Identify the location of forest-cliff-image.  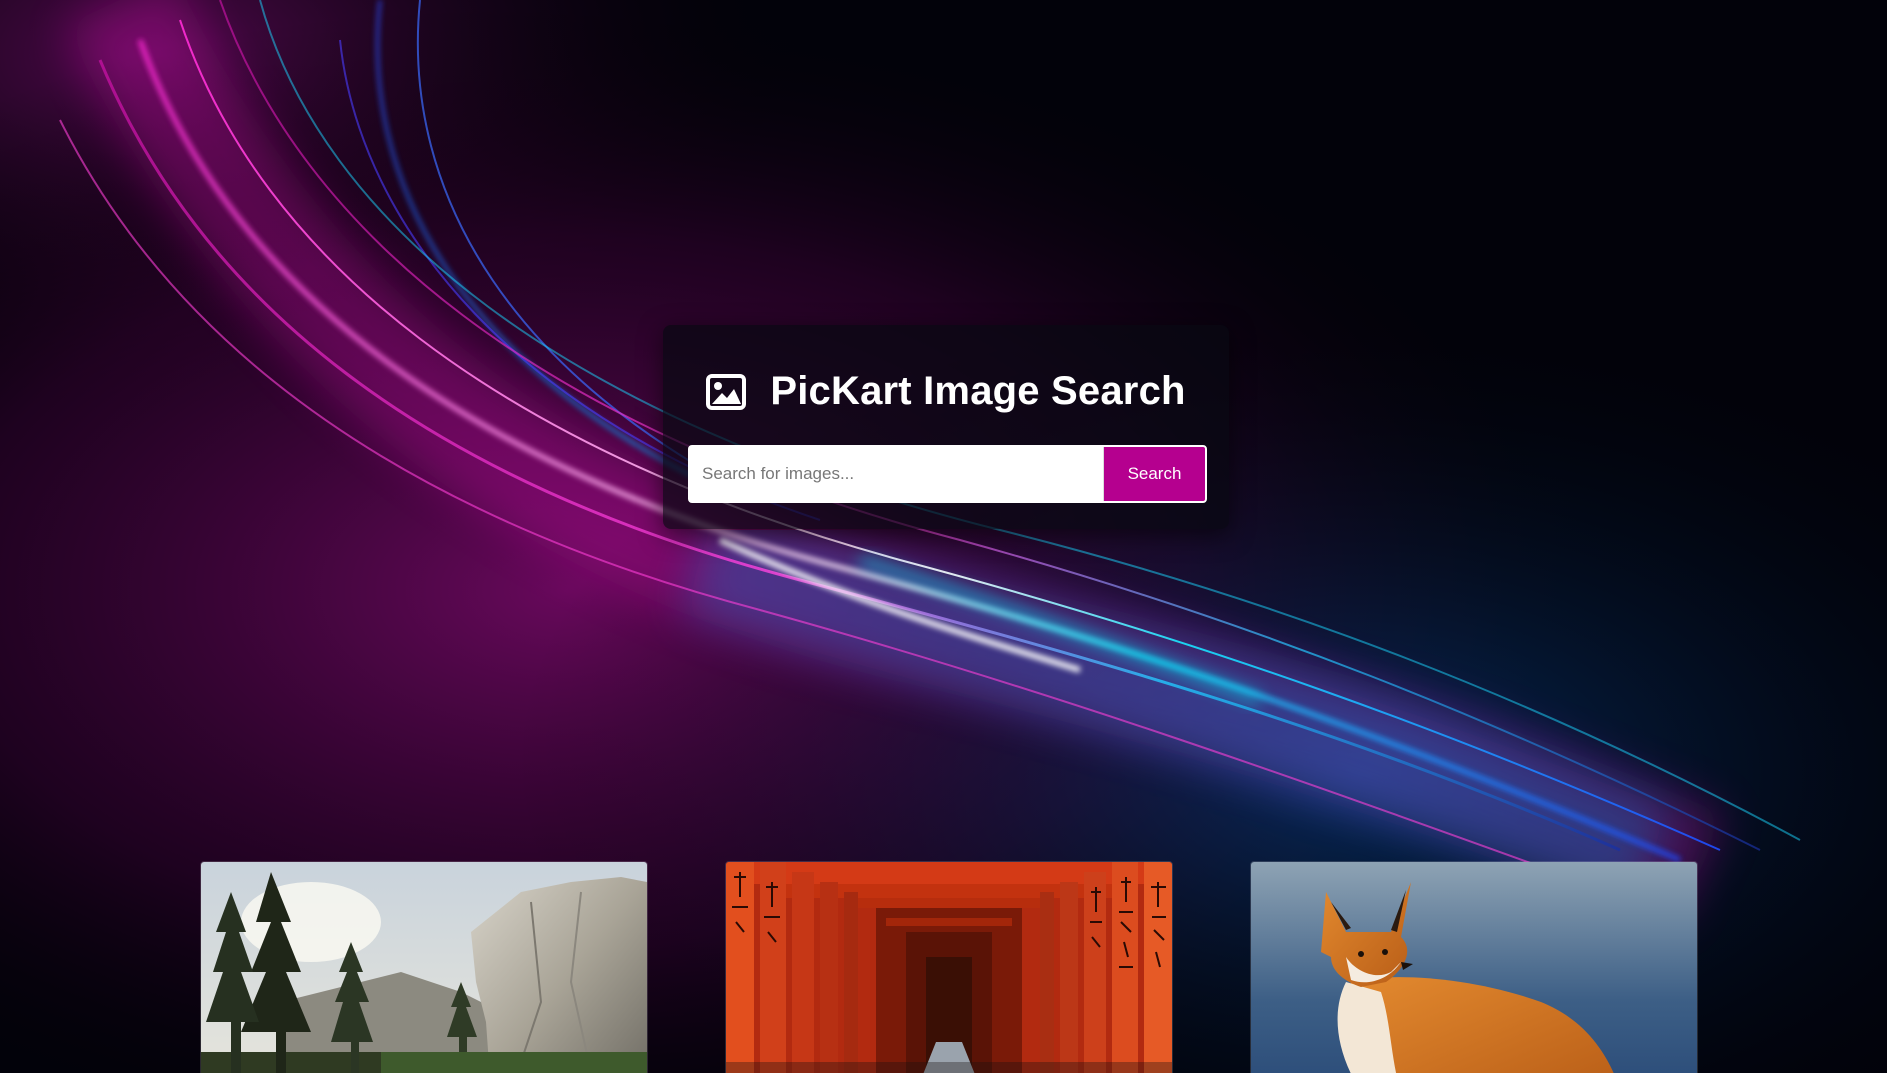
(424, 967).